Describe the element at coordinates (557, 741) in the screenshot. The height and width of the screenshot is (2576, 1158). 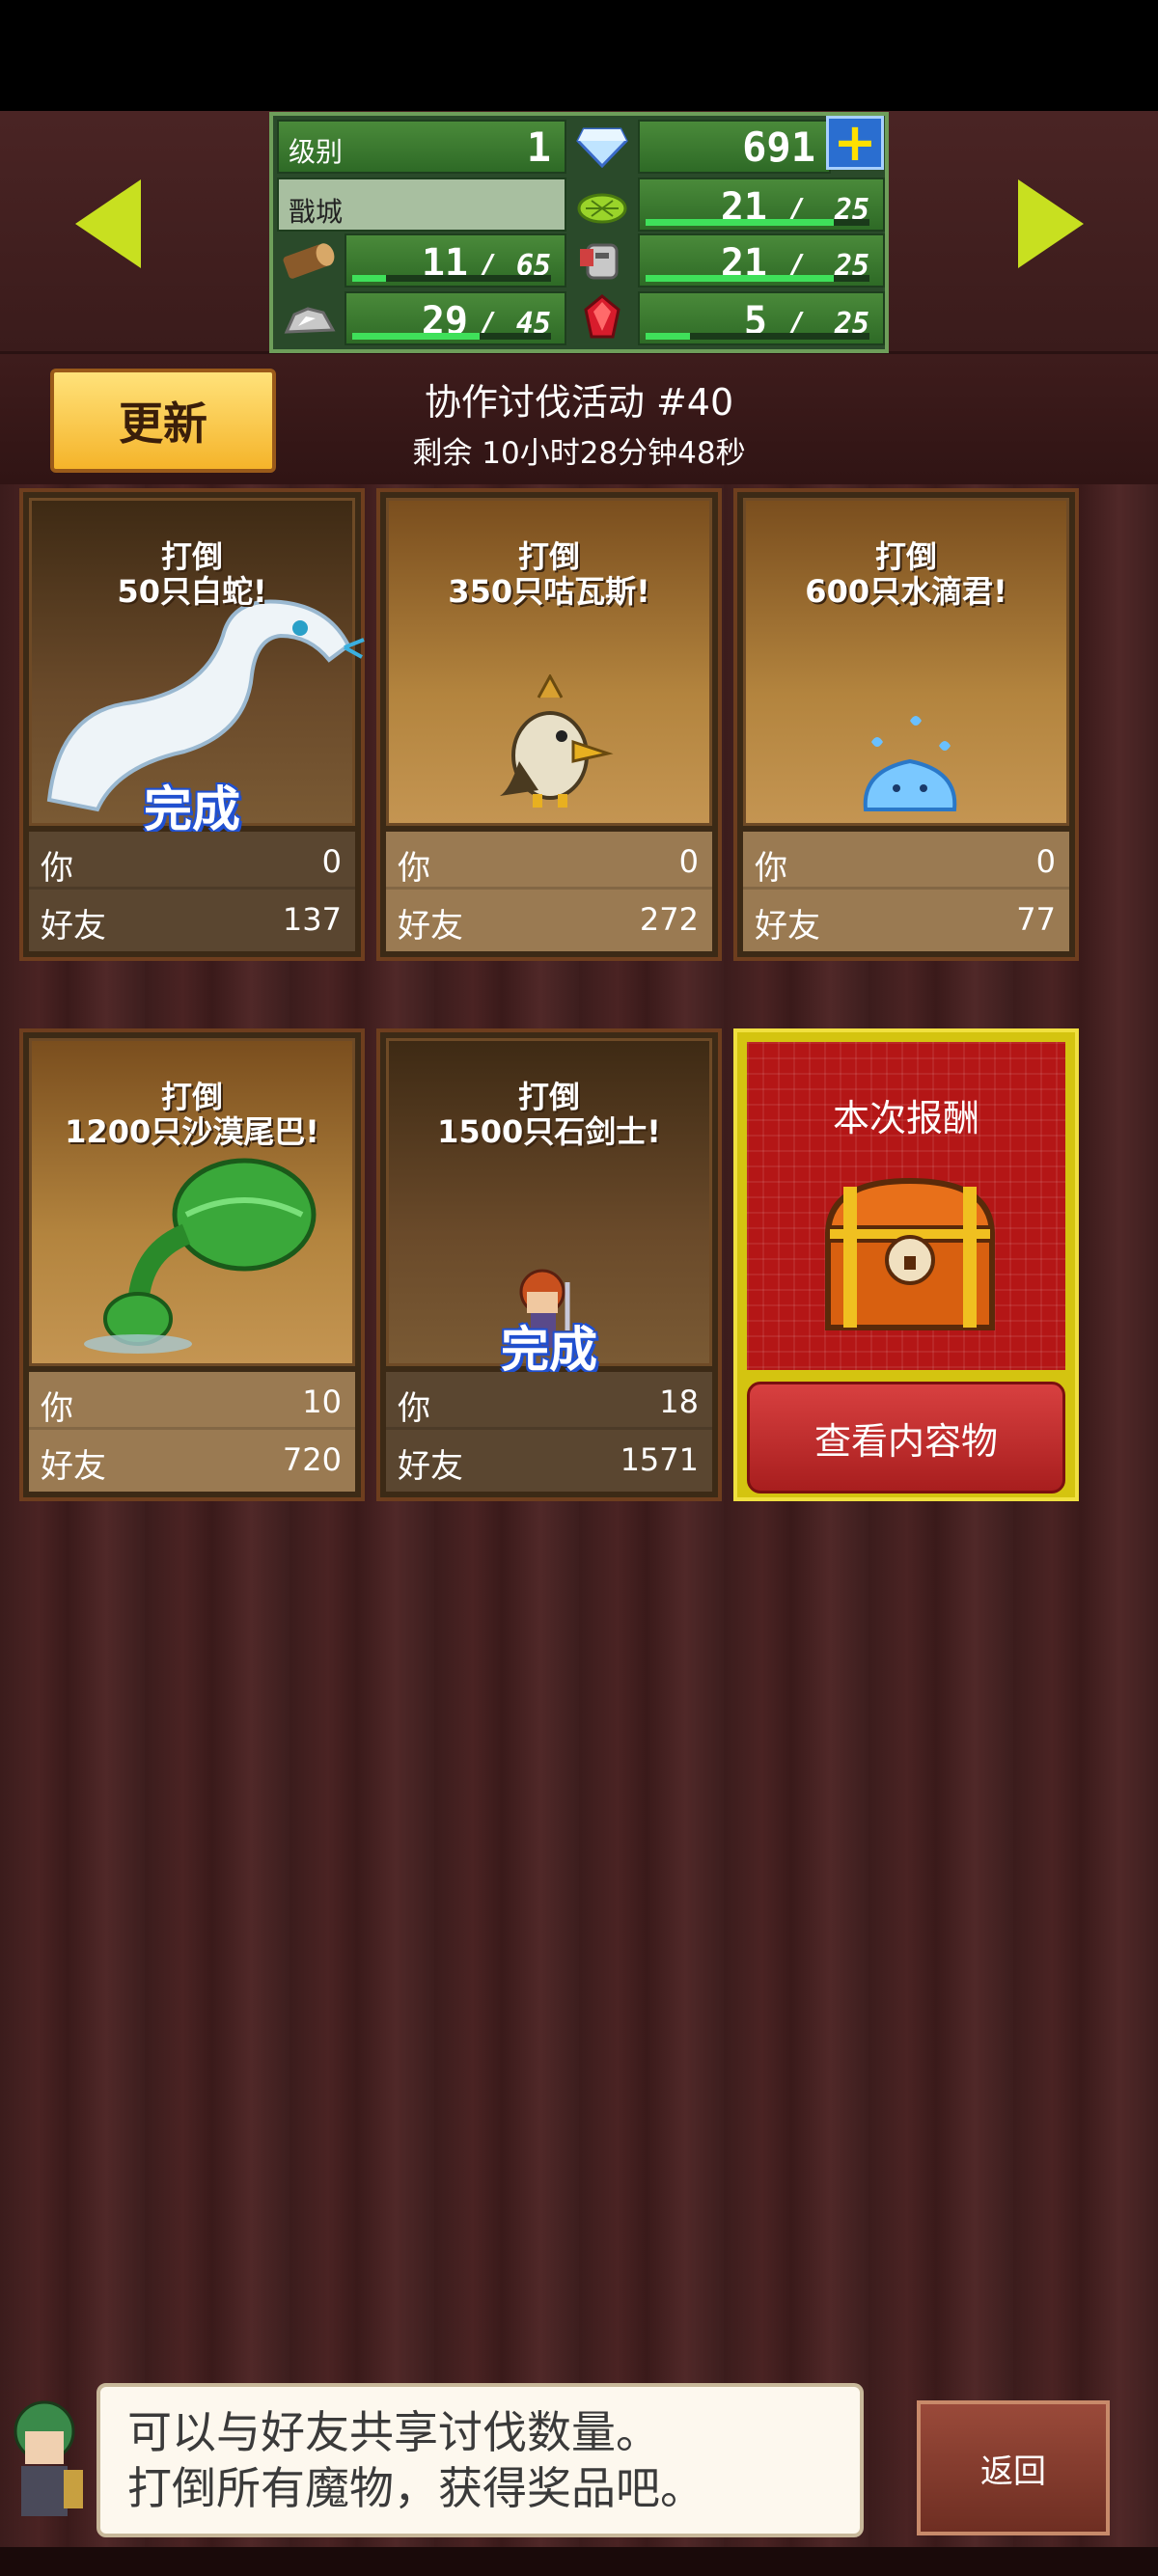
I see `bird-monster-icon` at that location.